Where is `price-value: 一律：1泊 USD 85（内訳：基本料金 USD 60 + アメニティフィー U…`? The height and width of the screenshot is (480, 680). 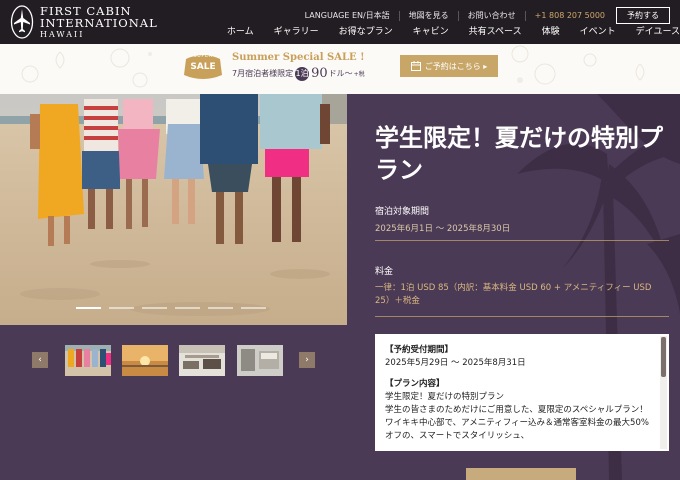 price-value: 一律：1泊 USD 85（内訳：基本料金 USD 60 + アメニティフィー U… is located at coordinates (513, 294).